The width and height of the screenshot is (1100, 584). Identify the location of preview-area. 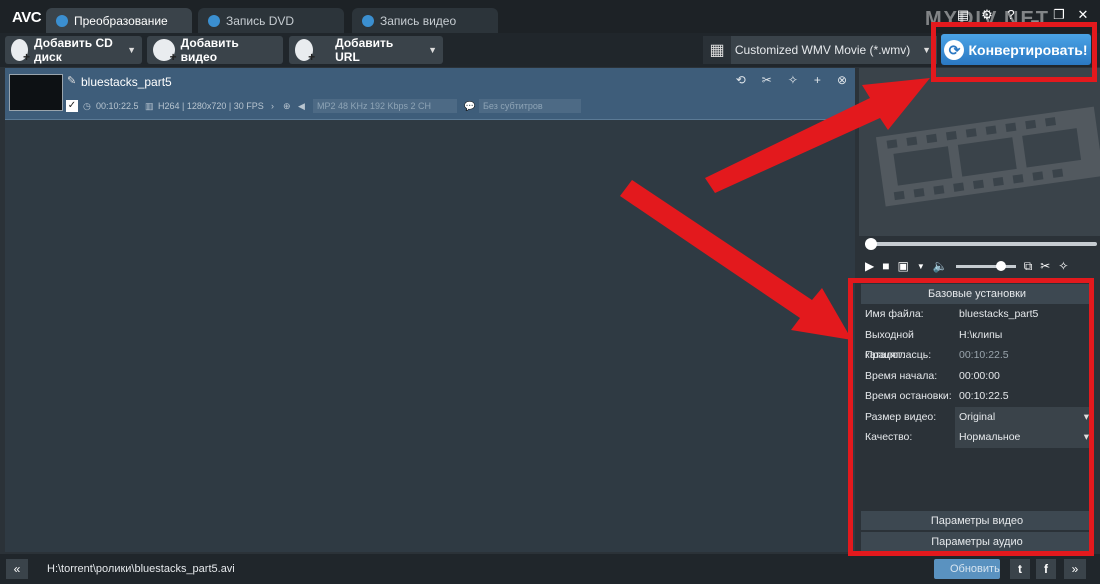
(979, 152).